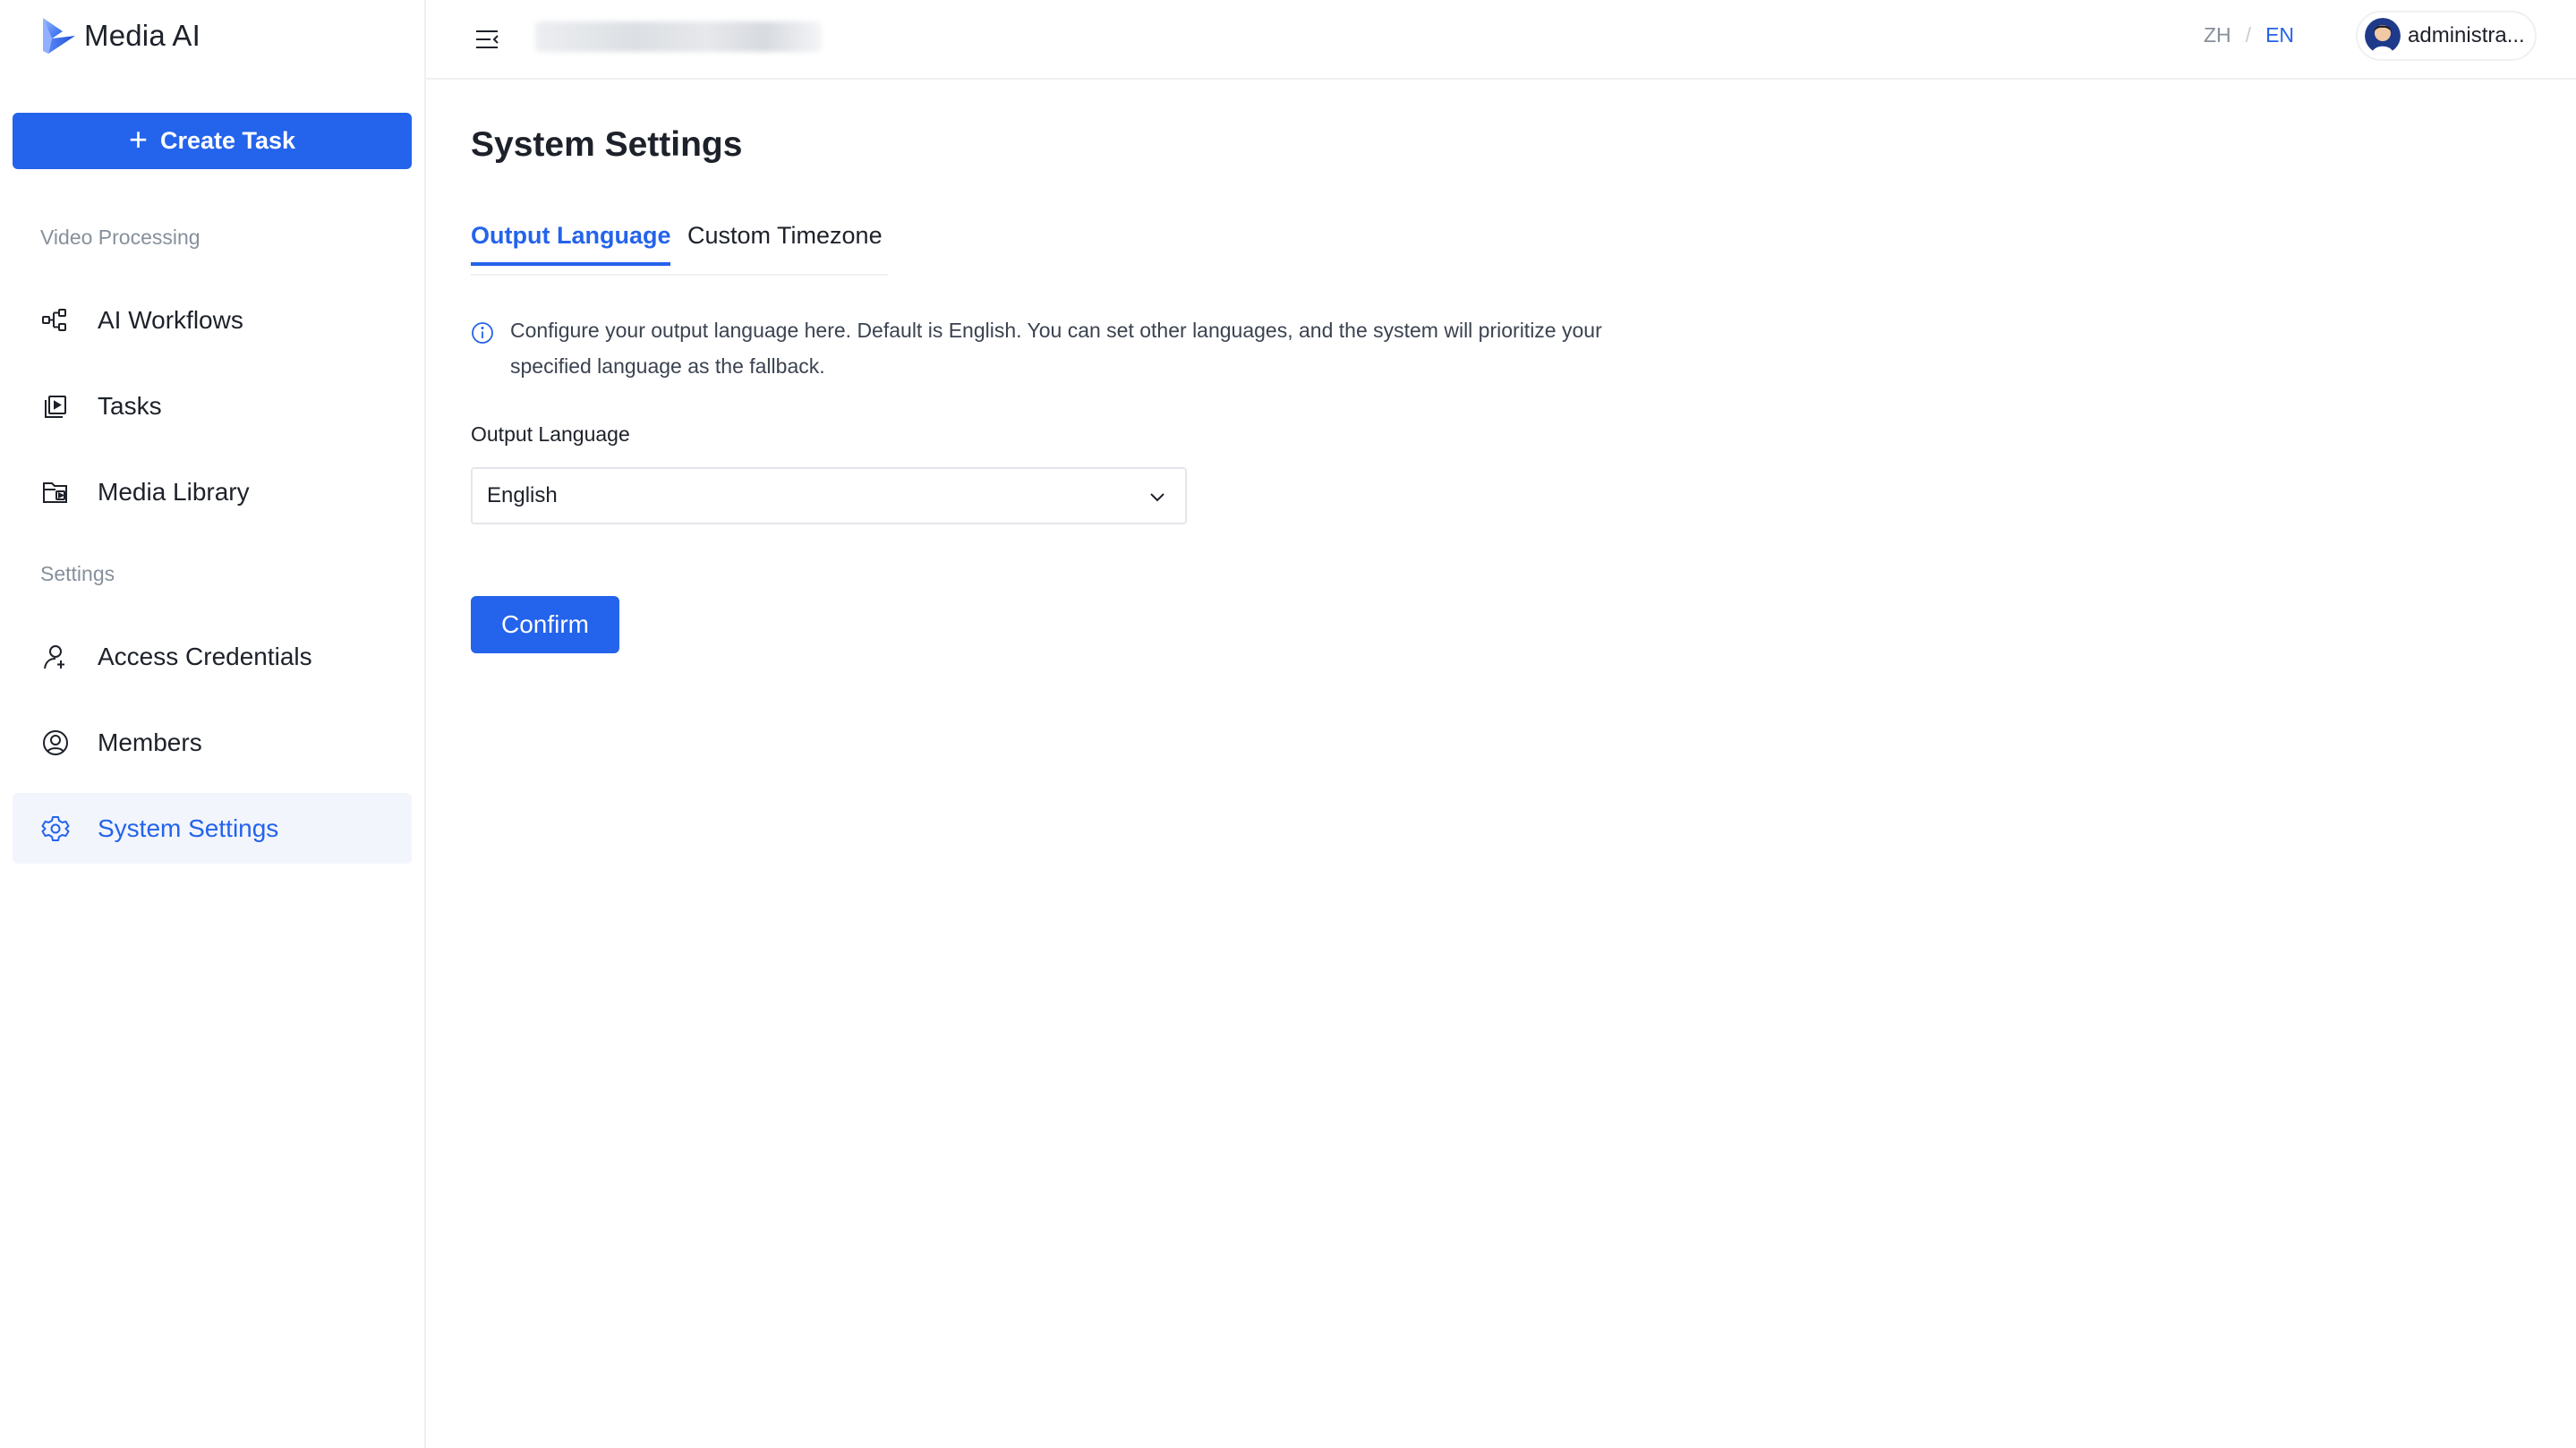  Describe the element at coordinates (487, 39) in the screenshot. I see `menu-fold-icon` at that location.